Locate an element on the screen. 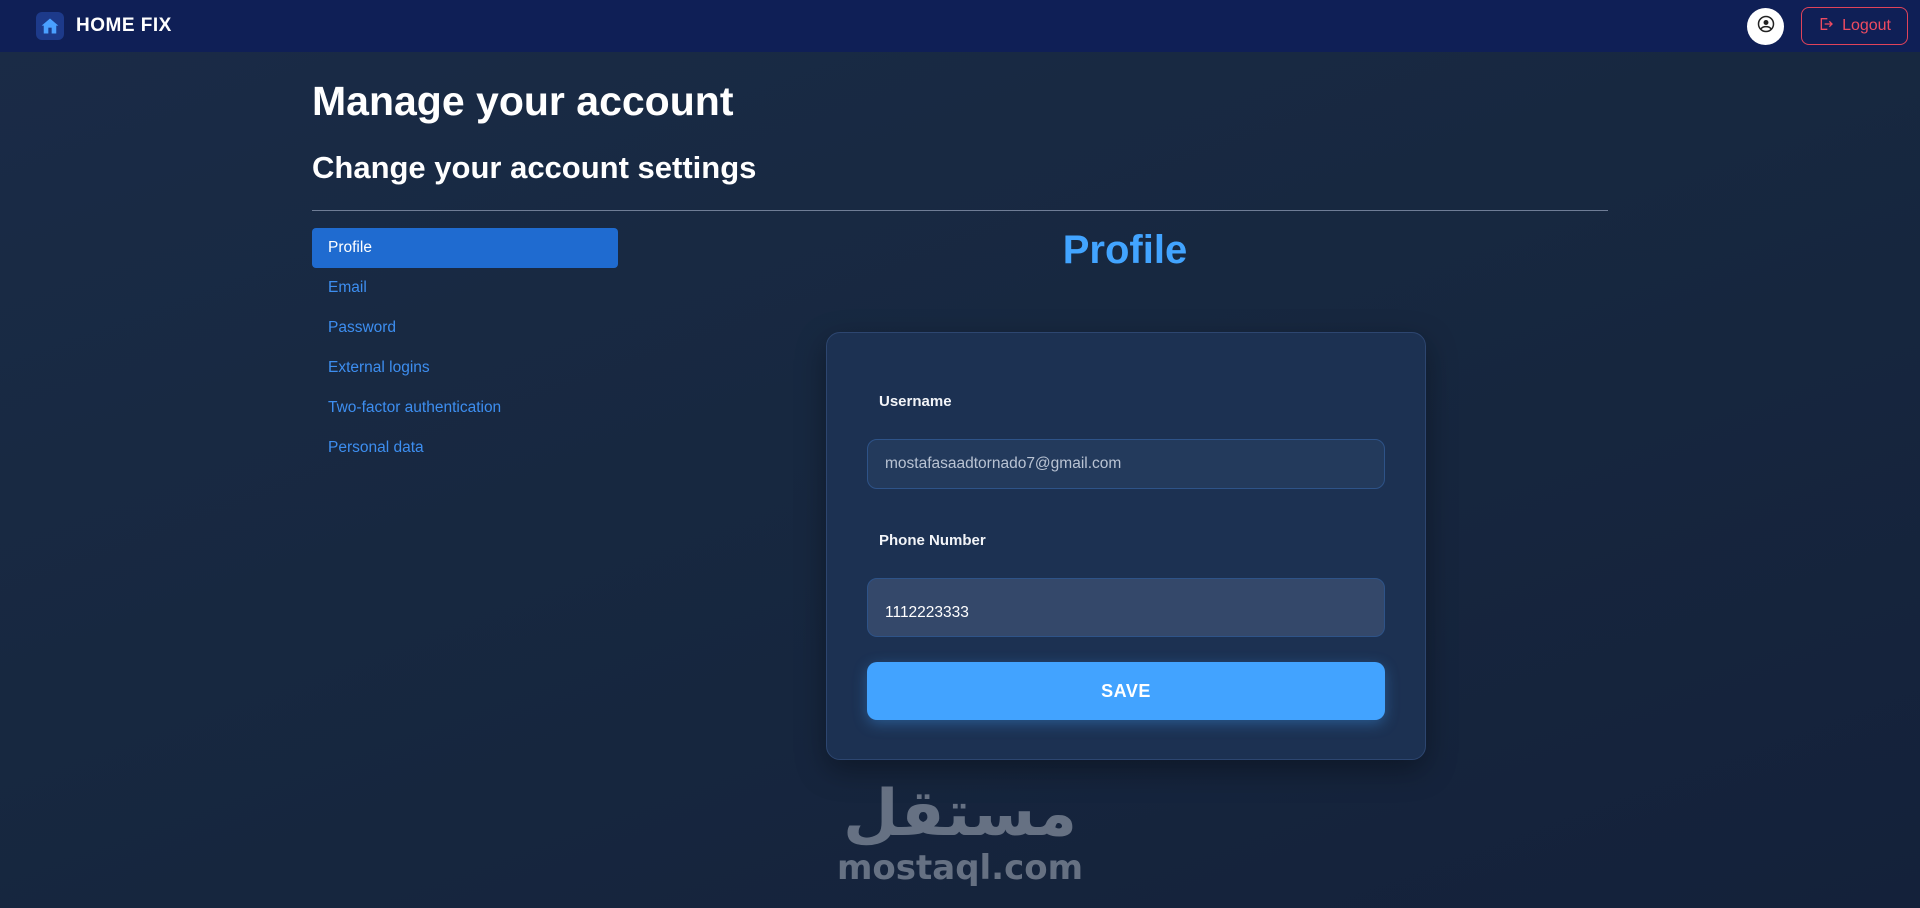 The image size is (1920, 908). username-field: mostafasaadtornado7@gmail.com is located at coordinates (1126, 464).